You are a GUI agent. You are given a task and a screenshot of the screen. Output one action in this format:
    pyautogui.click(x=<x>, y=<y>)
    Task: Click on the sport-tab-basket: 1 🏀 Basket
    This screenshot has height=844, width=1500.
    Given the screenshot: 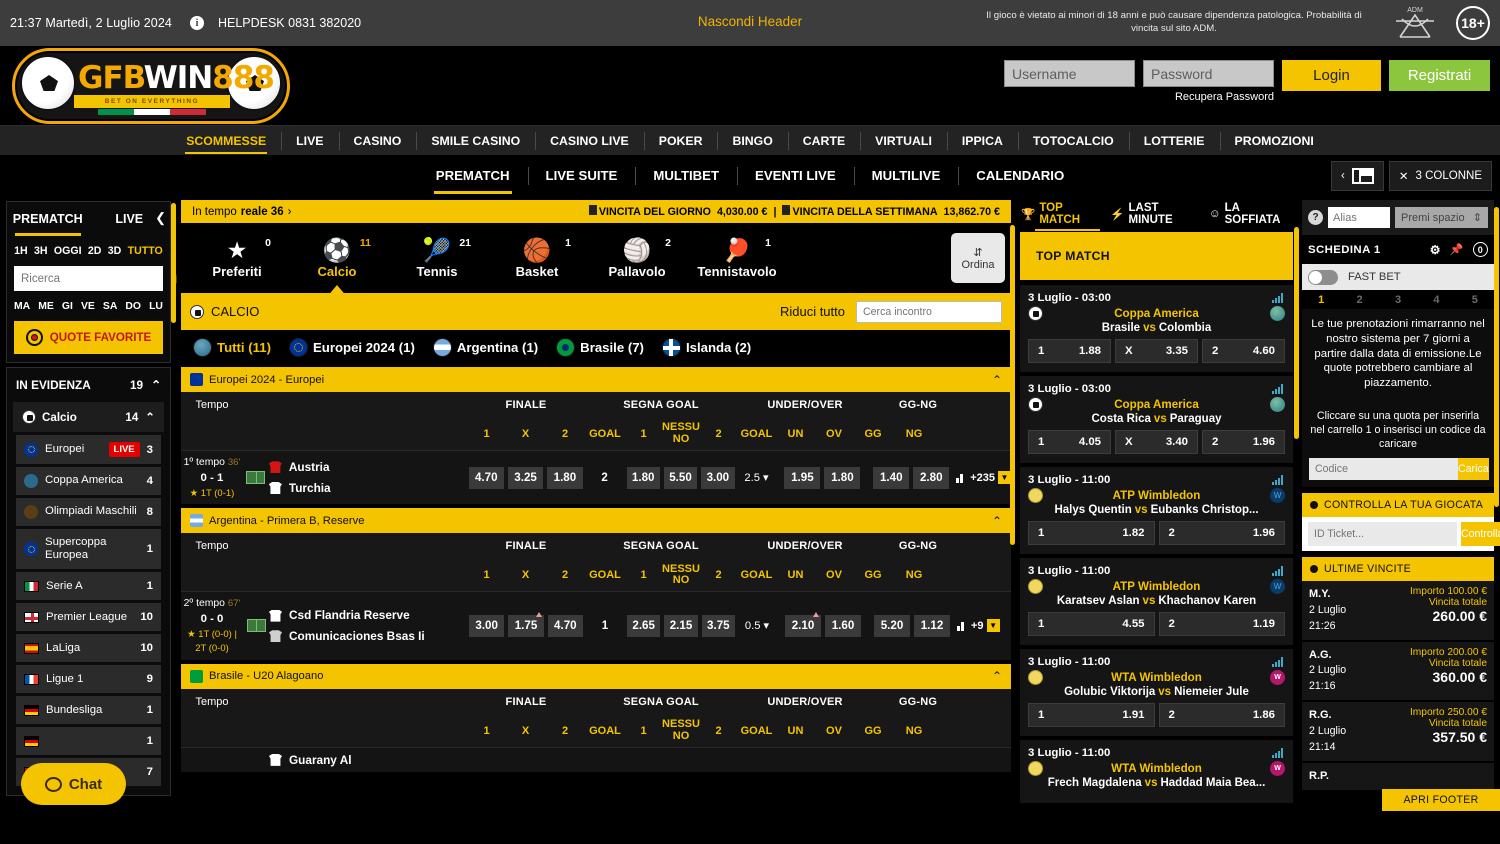 What is the action you would take?
    pyautogui.click(x=537, y=258)
    